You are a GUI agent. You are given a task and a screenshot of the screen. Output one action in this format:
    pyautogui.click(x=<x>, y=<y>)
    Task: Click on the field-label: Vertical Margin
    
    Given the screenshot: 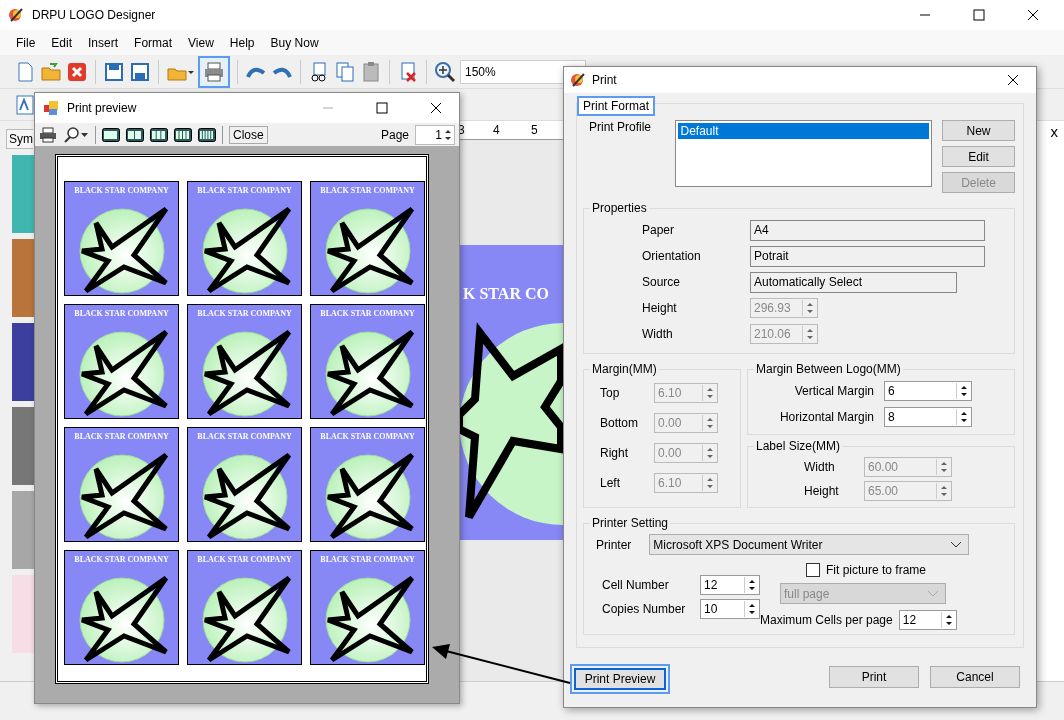 What is the action you would take?
    pyautogui.click(x=834, y=391)
    